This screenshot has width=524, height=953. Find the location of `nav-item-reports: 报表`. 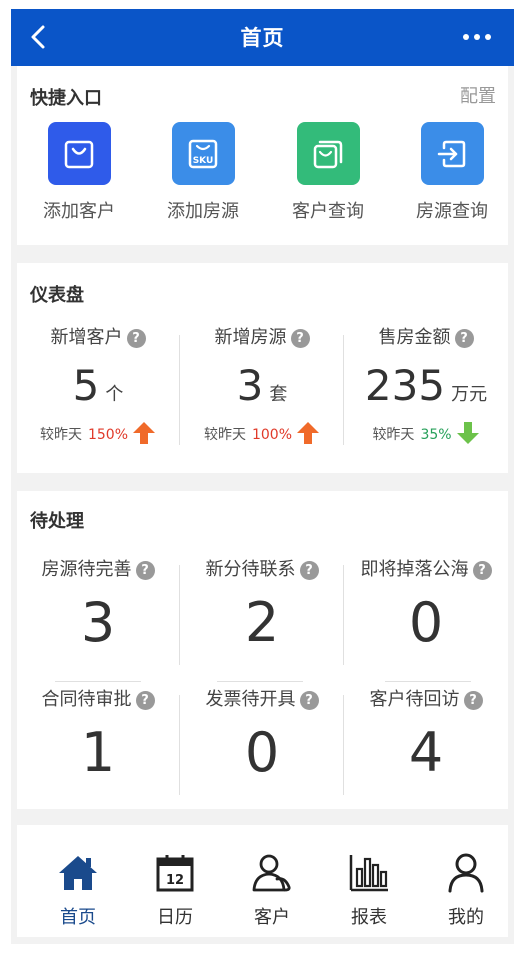

nav-item-reports: 报表 is located at coordinates (369, 891).